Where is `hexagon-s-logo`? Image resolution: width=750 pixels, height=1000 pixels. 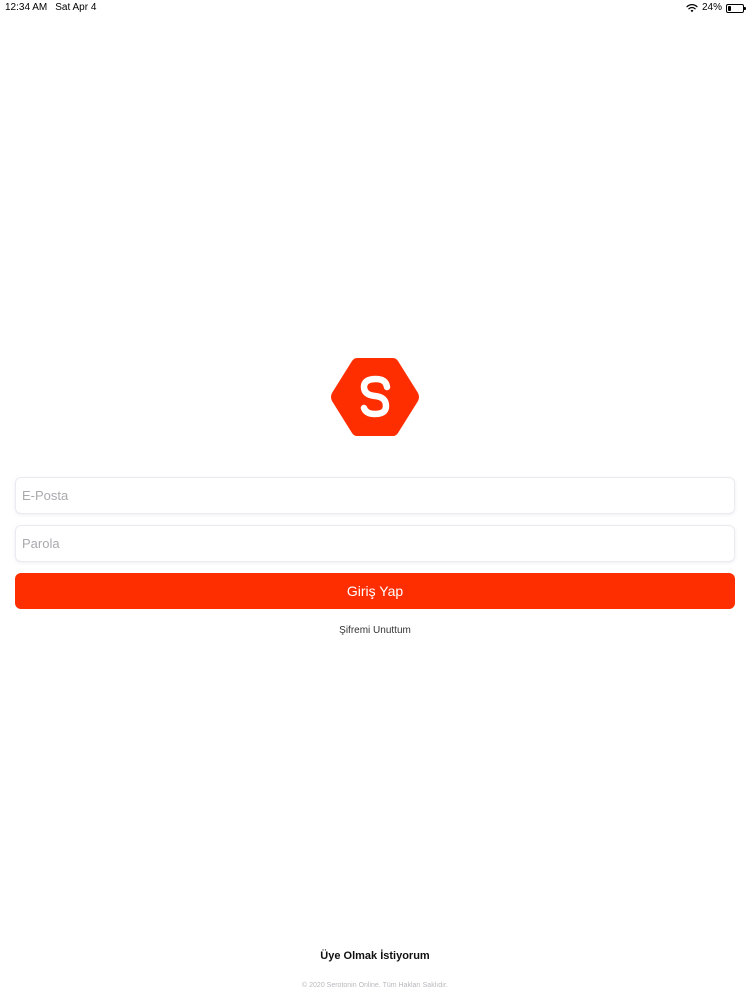
hexagon-s-logo is located at coordinates (375, 397).